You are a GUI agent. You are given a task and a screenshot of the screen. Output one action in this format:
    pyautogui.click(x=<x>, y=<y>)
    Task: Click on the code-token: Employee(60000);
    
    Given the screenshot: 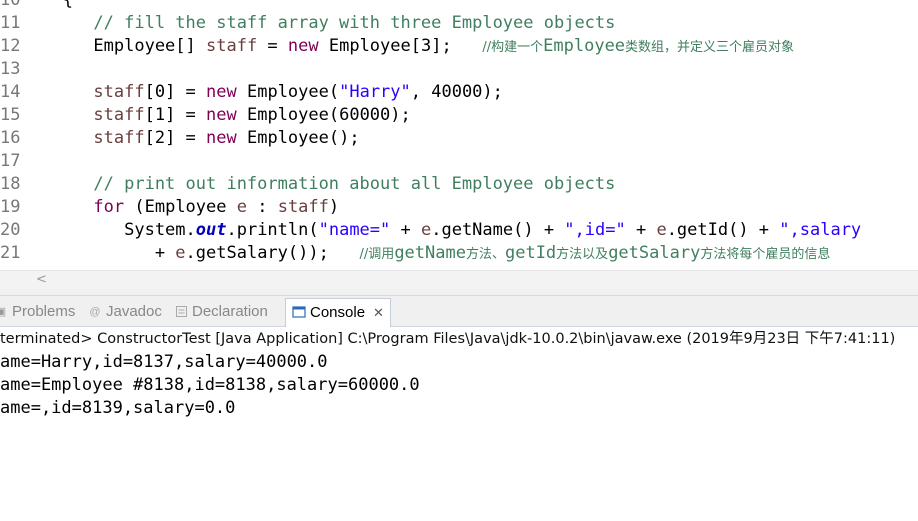 What is the action you would take?
    pyautogui.click(x=323, y=115)
    